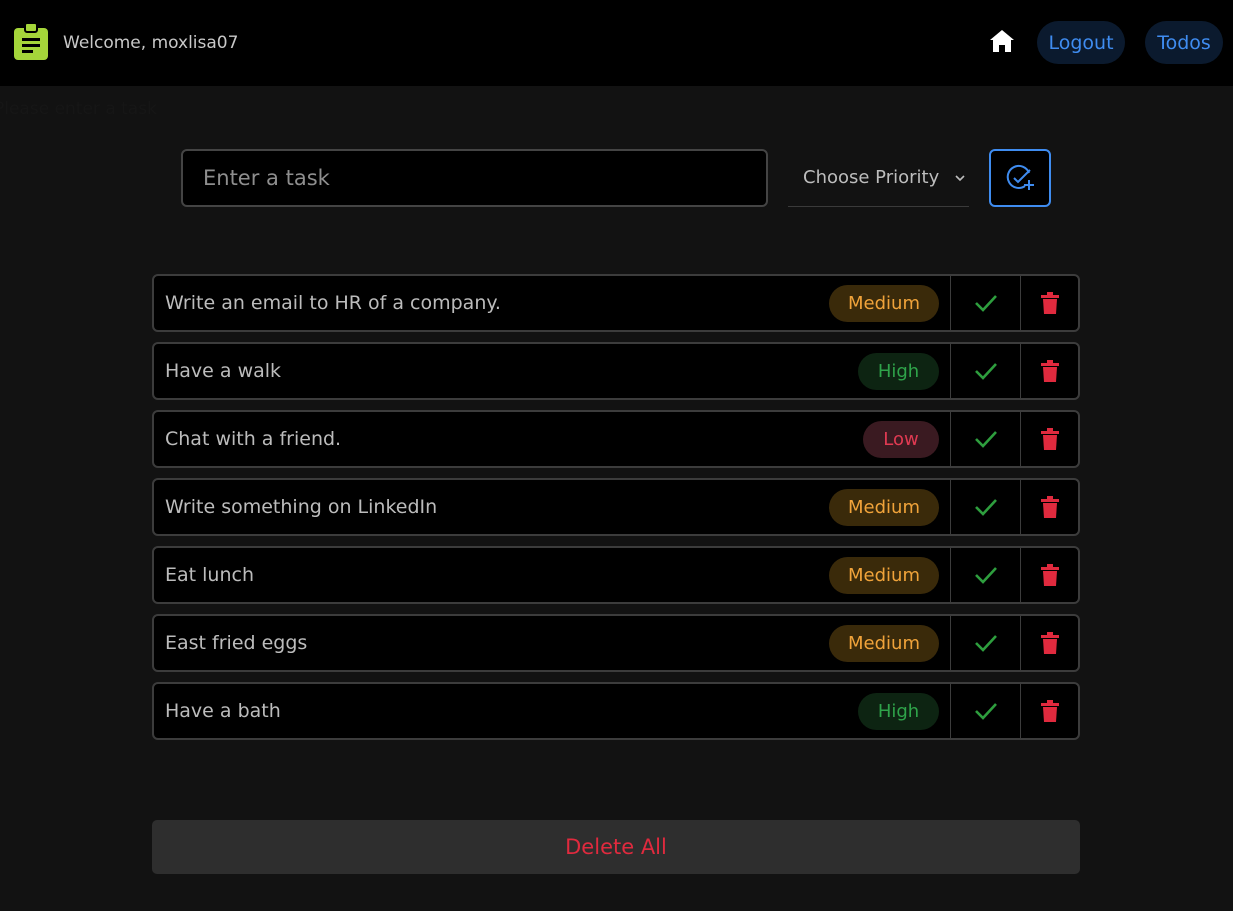 The height and width of the screenshot is (911, 1233). What do you see at coordinates (871, 177) in the screenshot?
I see `priority-select-label: Choose Priority` at bounding box center [871, 177].